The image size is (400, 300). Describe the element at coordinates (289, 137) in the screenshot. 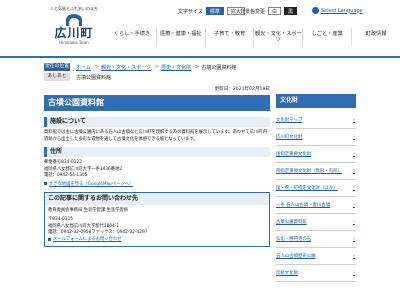

I see `sidebar-item-label: 広川町文化財` at that location.